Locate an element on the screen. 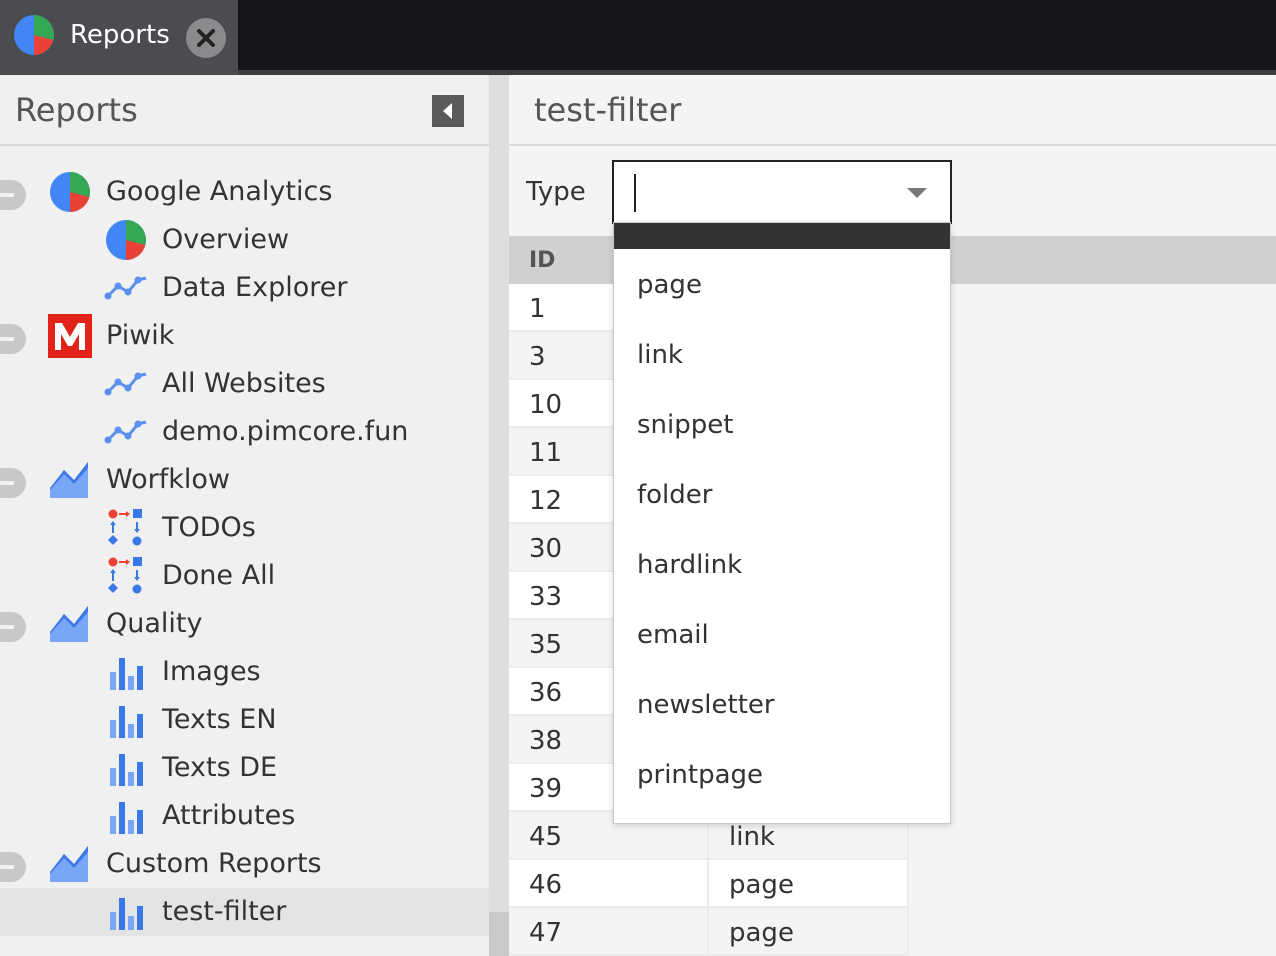  dropdown-option-label: hardlink is located at coordinates (690, 565).